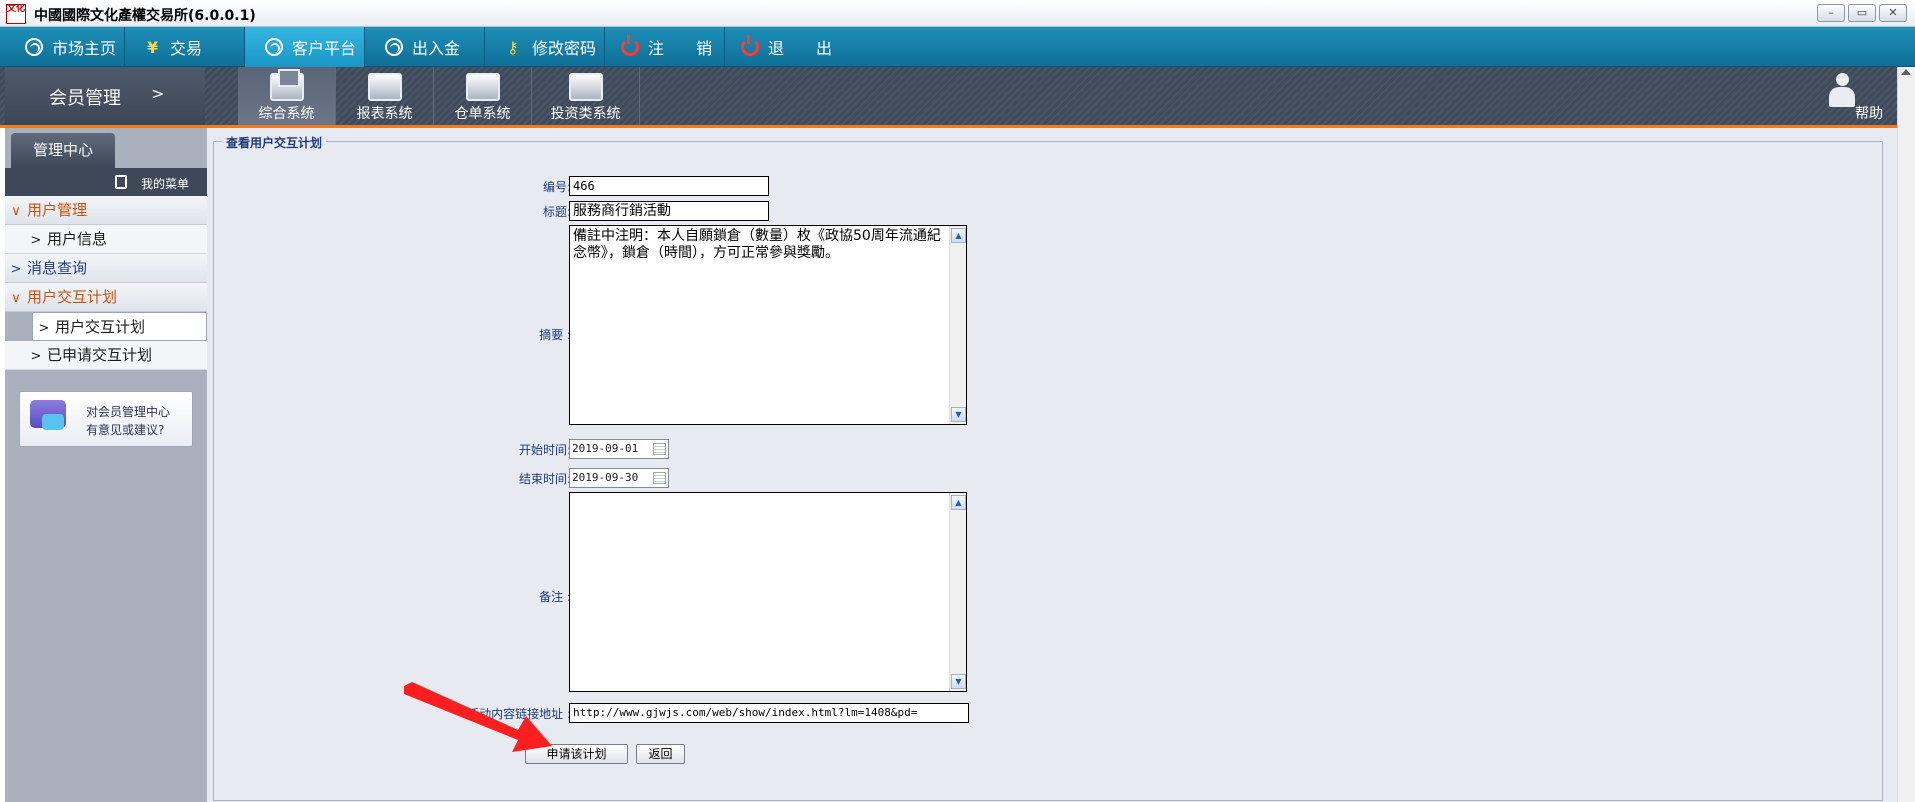 This screenshot has height=802, width=1915. I want to click on member-title-label: 会员管理, so click(85, 98).